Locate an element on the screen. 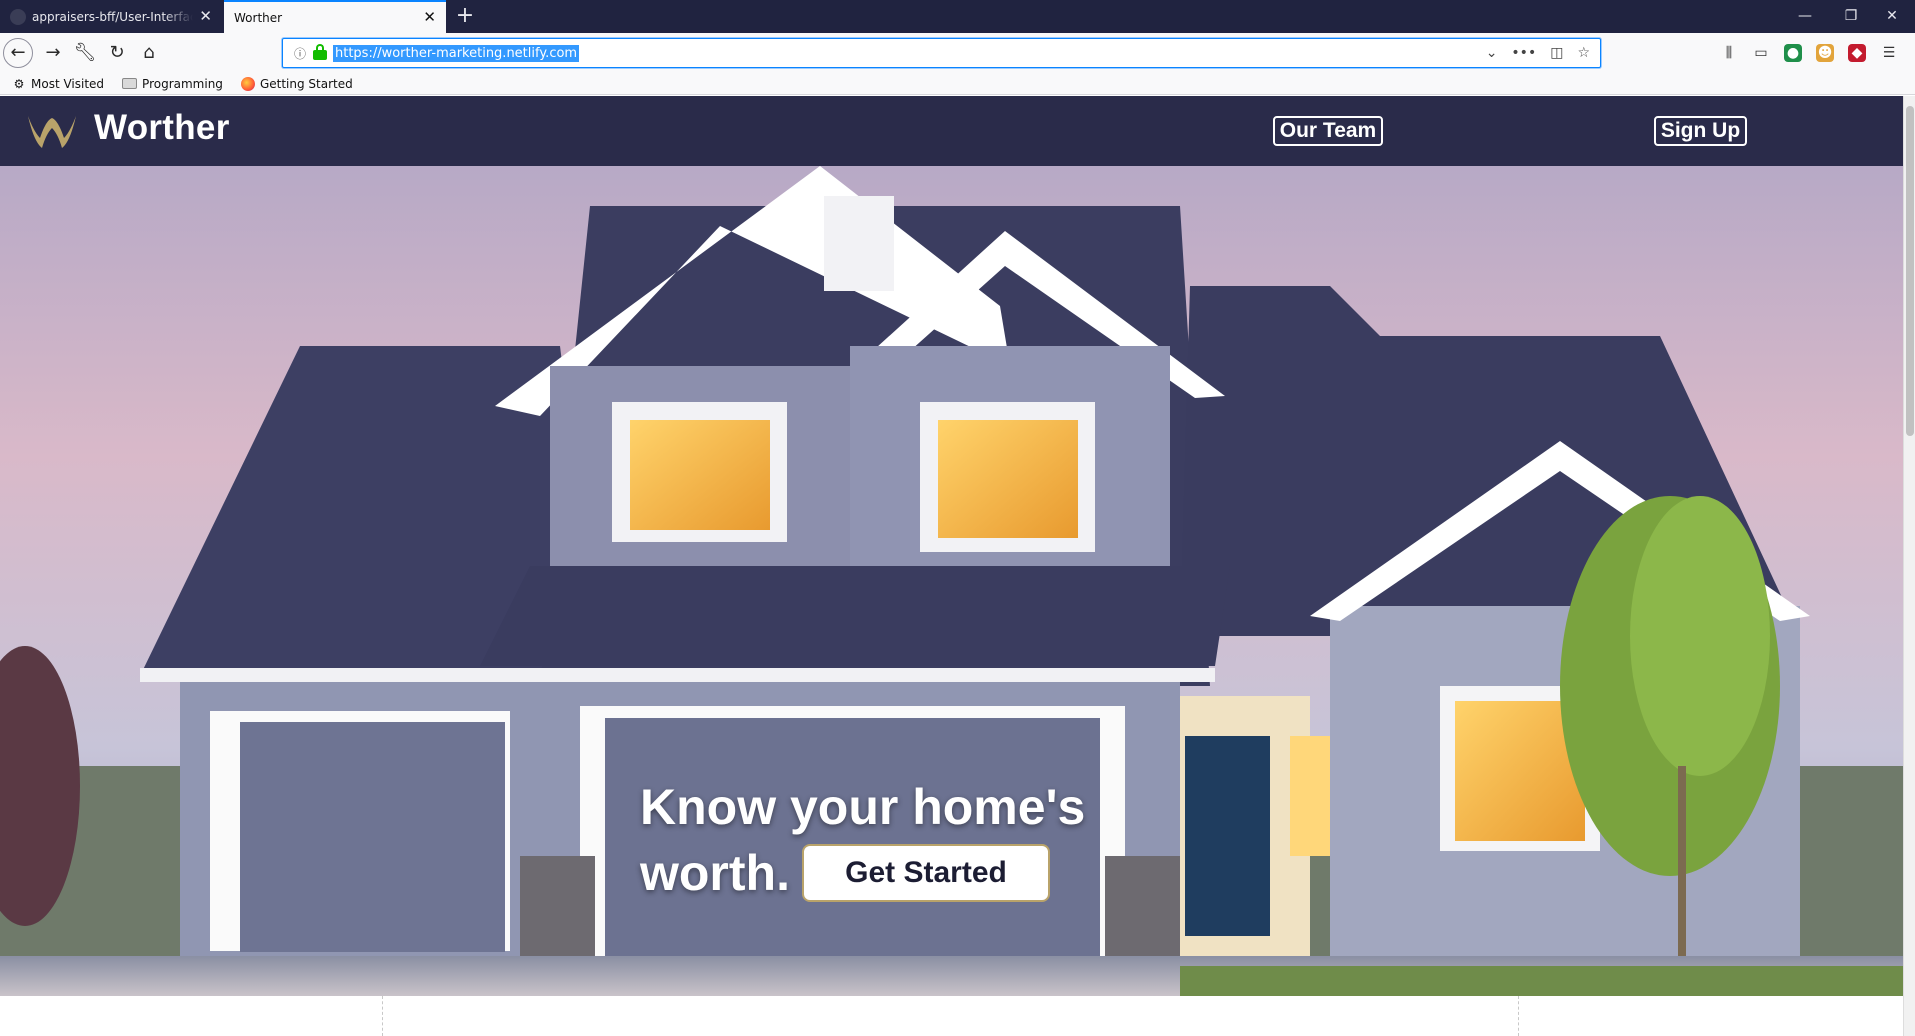 The image size is (1915, 1036). bookmark-star-icon: ☆ is located at coordinates (1583, 53).